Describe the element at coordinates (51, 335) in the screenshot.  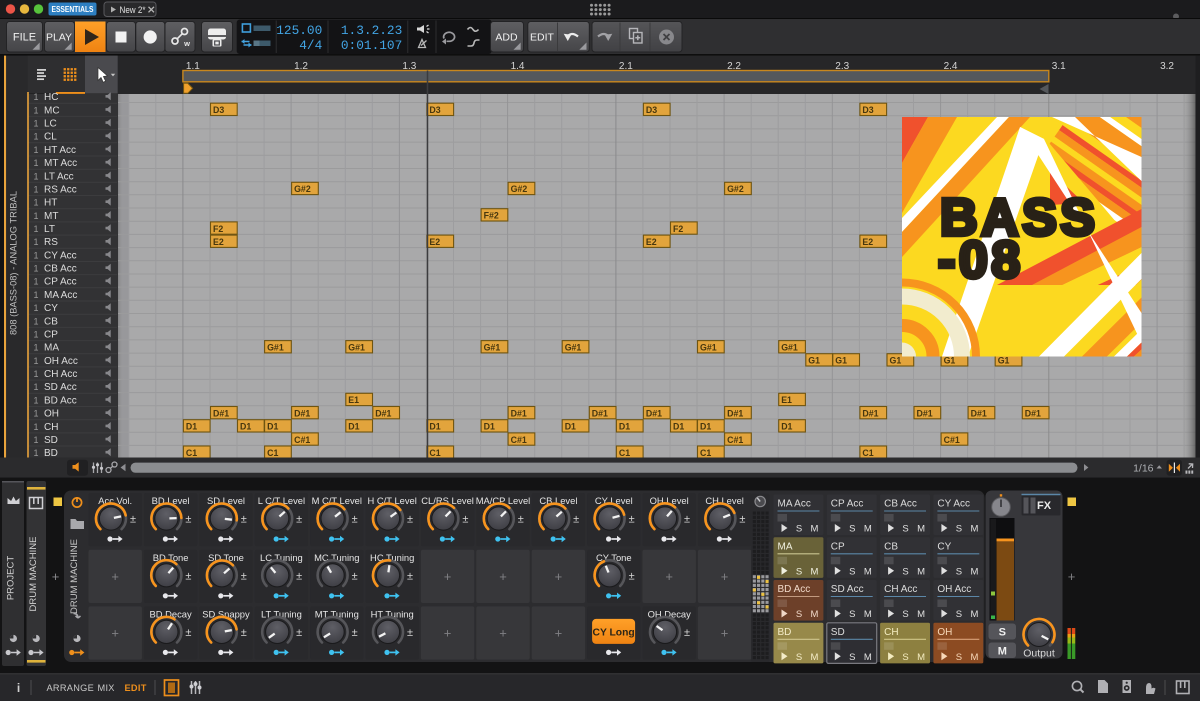
I see `svg-text: CP` at that location.